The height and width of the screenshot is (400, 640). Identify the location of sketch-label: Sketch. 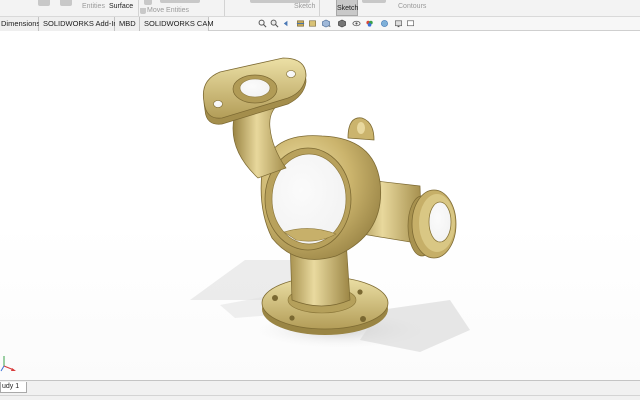
(305, 6).